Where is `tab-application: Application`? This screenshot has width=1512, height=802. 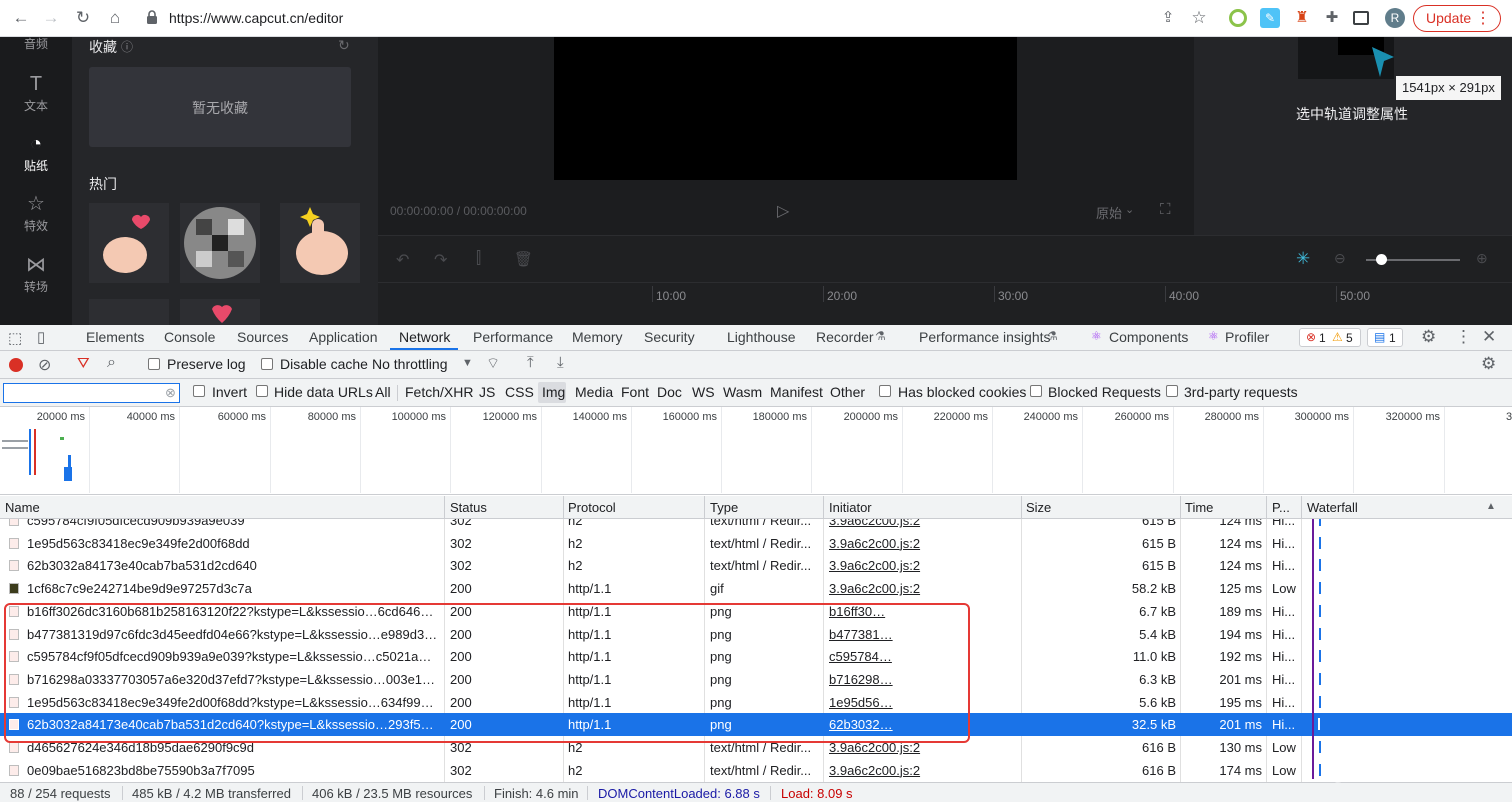 tab-application: Application is located at coordinates (343, 337).